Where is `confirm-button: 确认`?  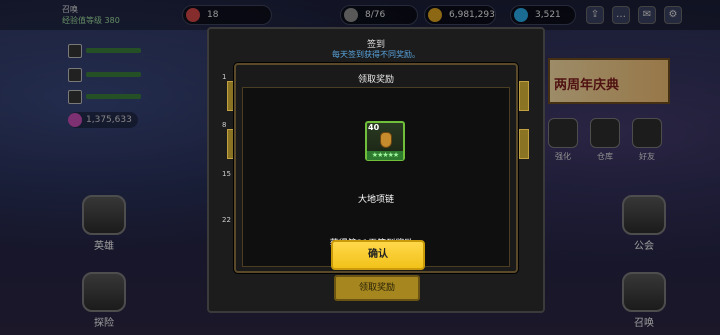 confirm-button: 确认 is located at coordinates (378, 255).